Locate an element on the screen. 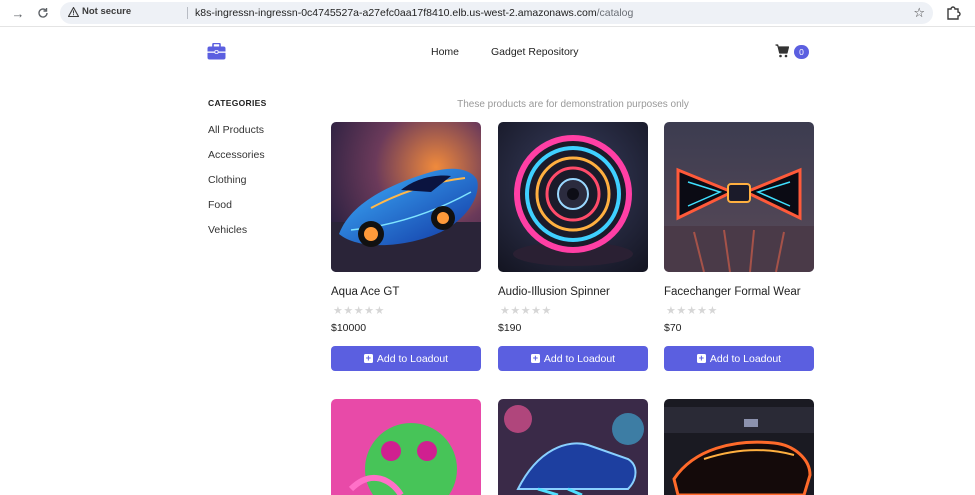 This screenshot has width=975, height=495. product-price: $10000 is located at coordinates (349, 328).